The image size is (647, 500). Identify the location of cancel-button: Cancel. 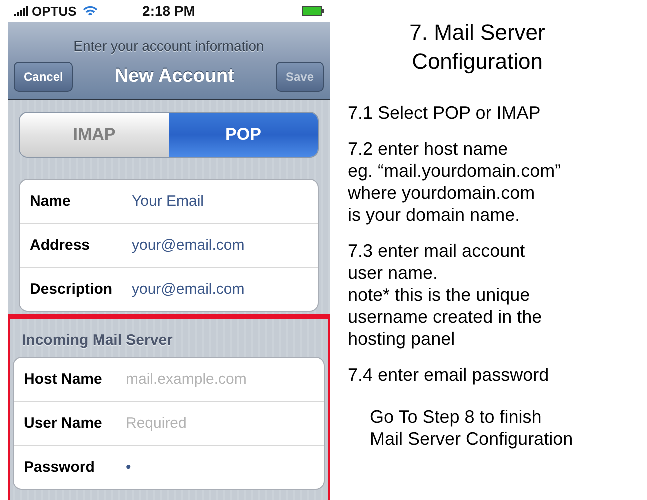
(44, 77).